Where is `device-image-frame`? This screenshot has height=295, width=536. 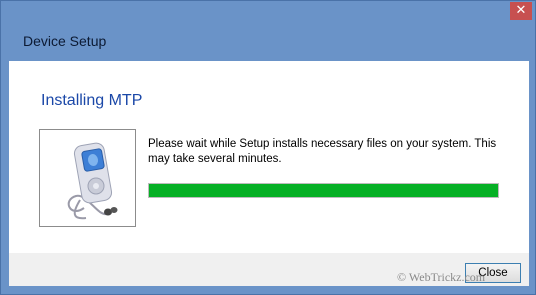 device-image-frame is located at coordinates (87, 178).